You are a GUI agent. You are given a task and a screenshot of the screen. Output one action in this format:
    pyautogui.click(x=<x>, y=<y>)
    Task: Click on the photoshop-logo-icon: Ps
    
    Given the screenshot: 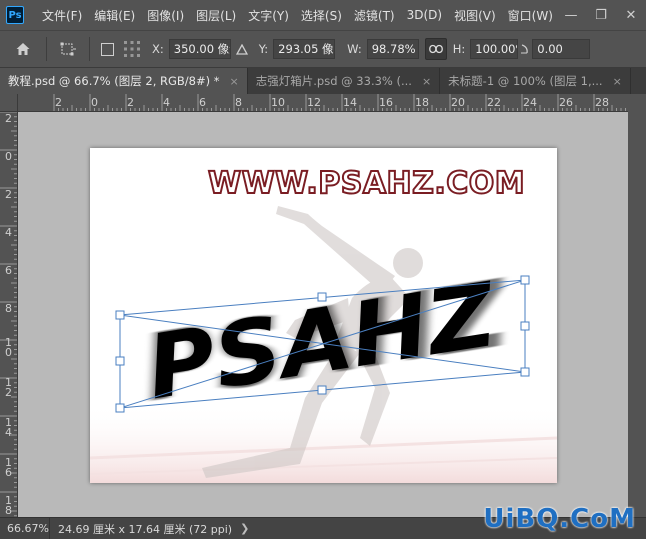 What is the action you would take?
    pyautogui.click(x=15, y=15)
    